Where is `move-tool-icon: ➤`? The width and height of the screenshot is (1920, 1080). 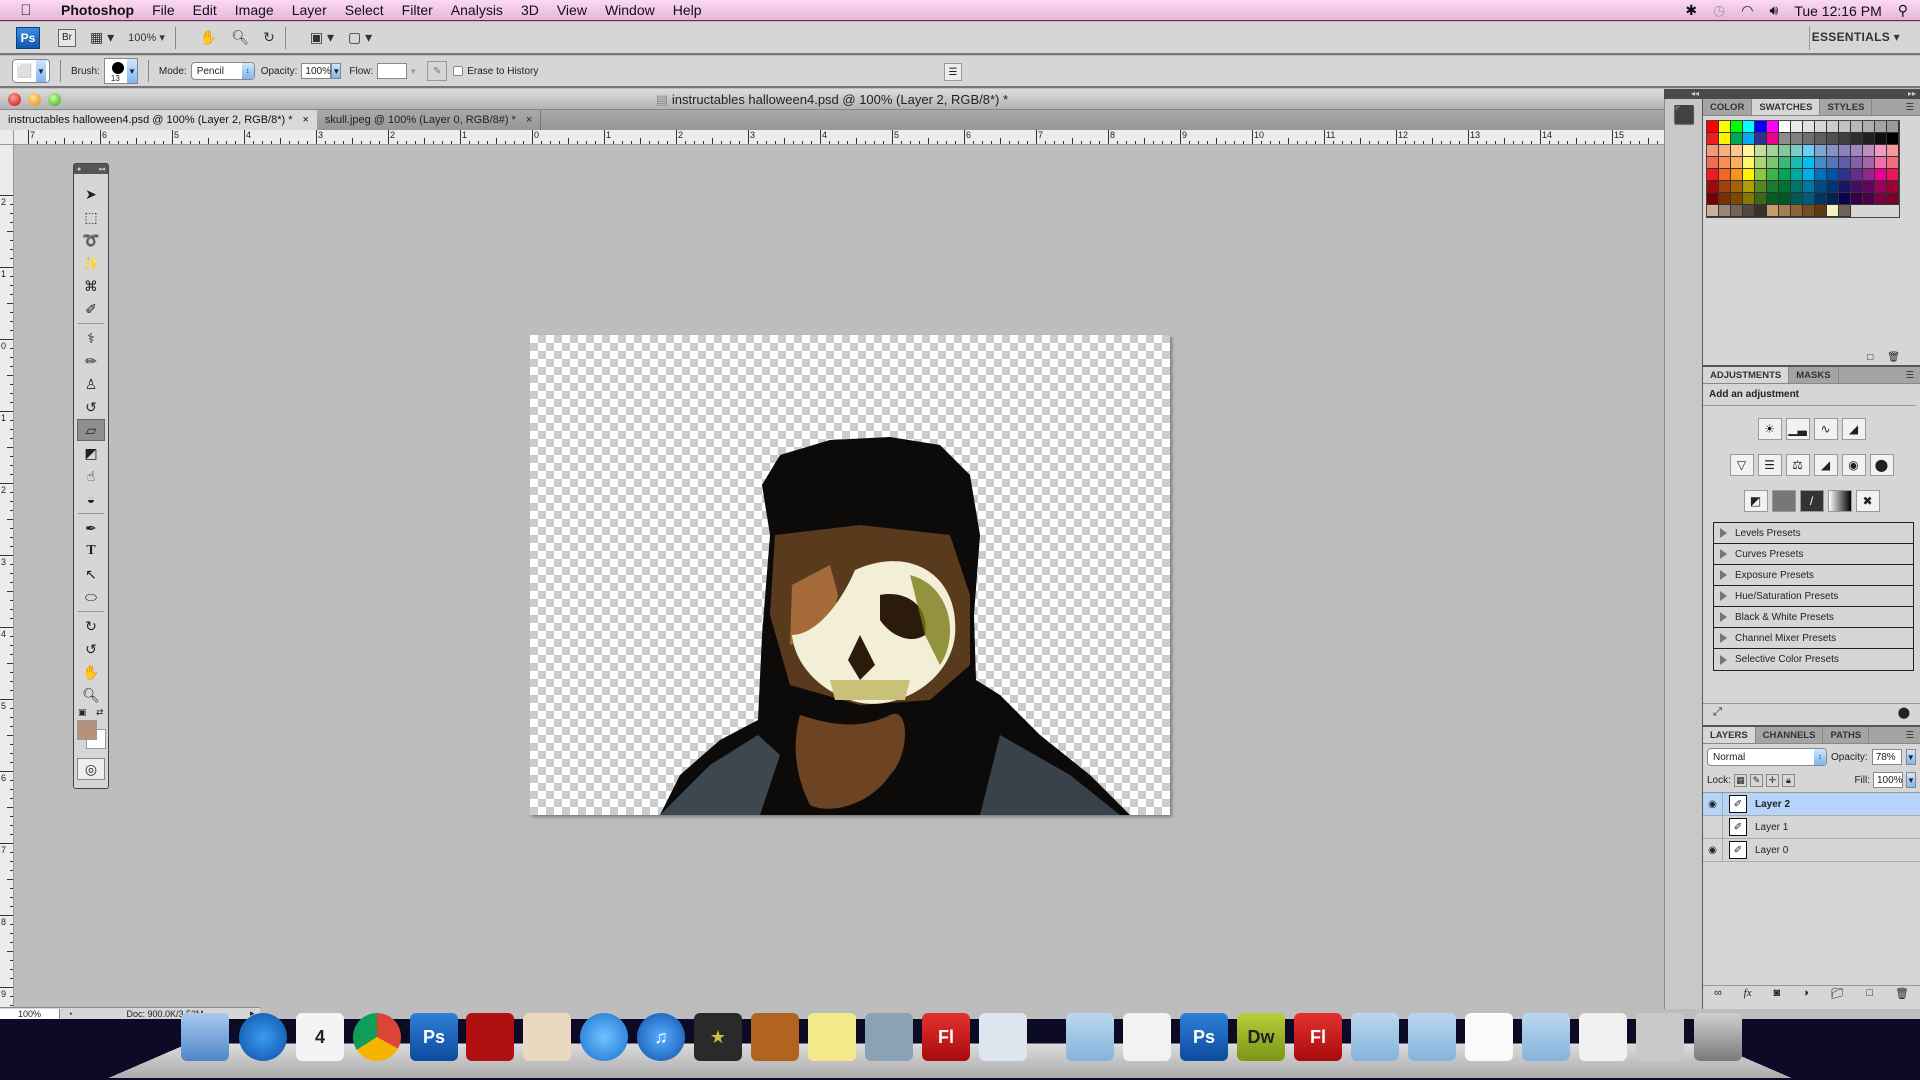
move-tool-icon: ➤ is located at coordinates (91, 194).